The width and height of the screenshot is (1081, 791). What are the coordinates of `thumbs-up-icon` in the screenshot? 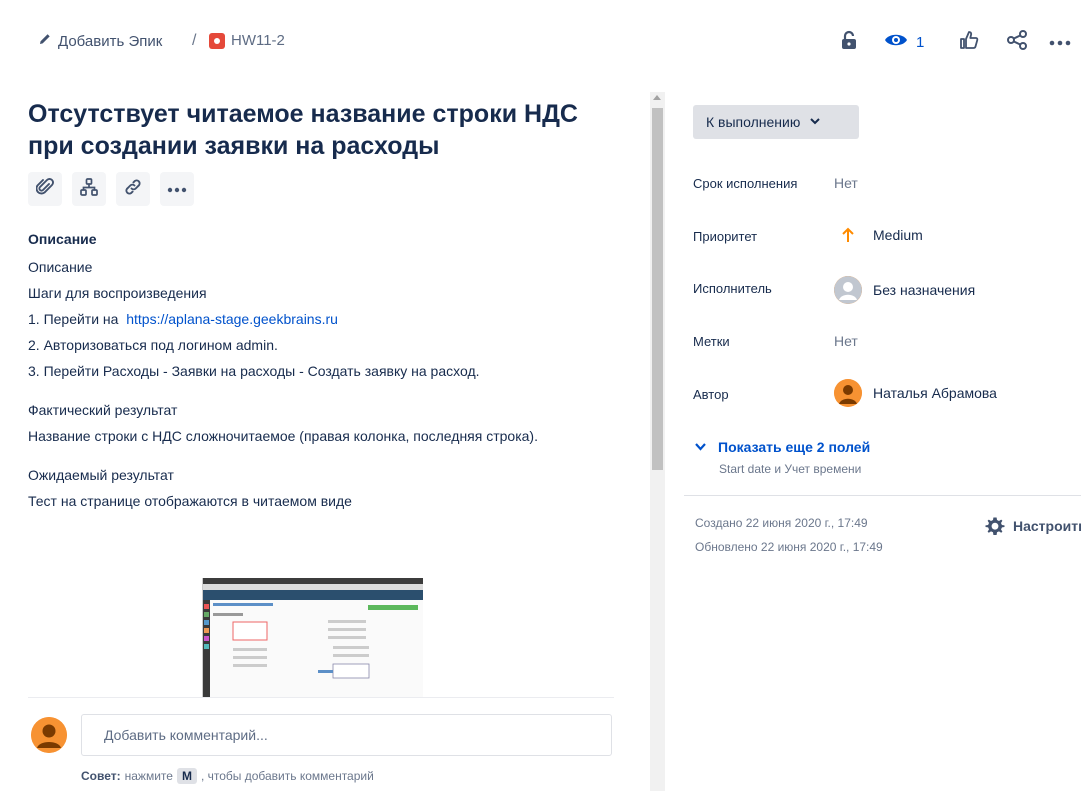 It's located at (969, 42).